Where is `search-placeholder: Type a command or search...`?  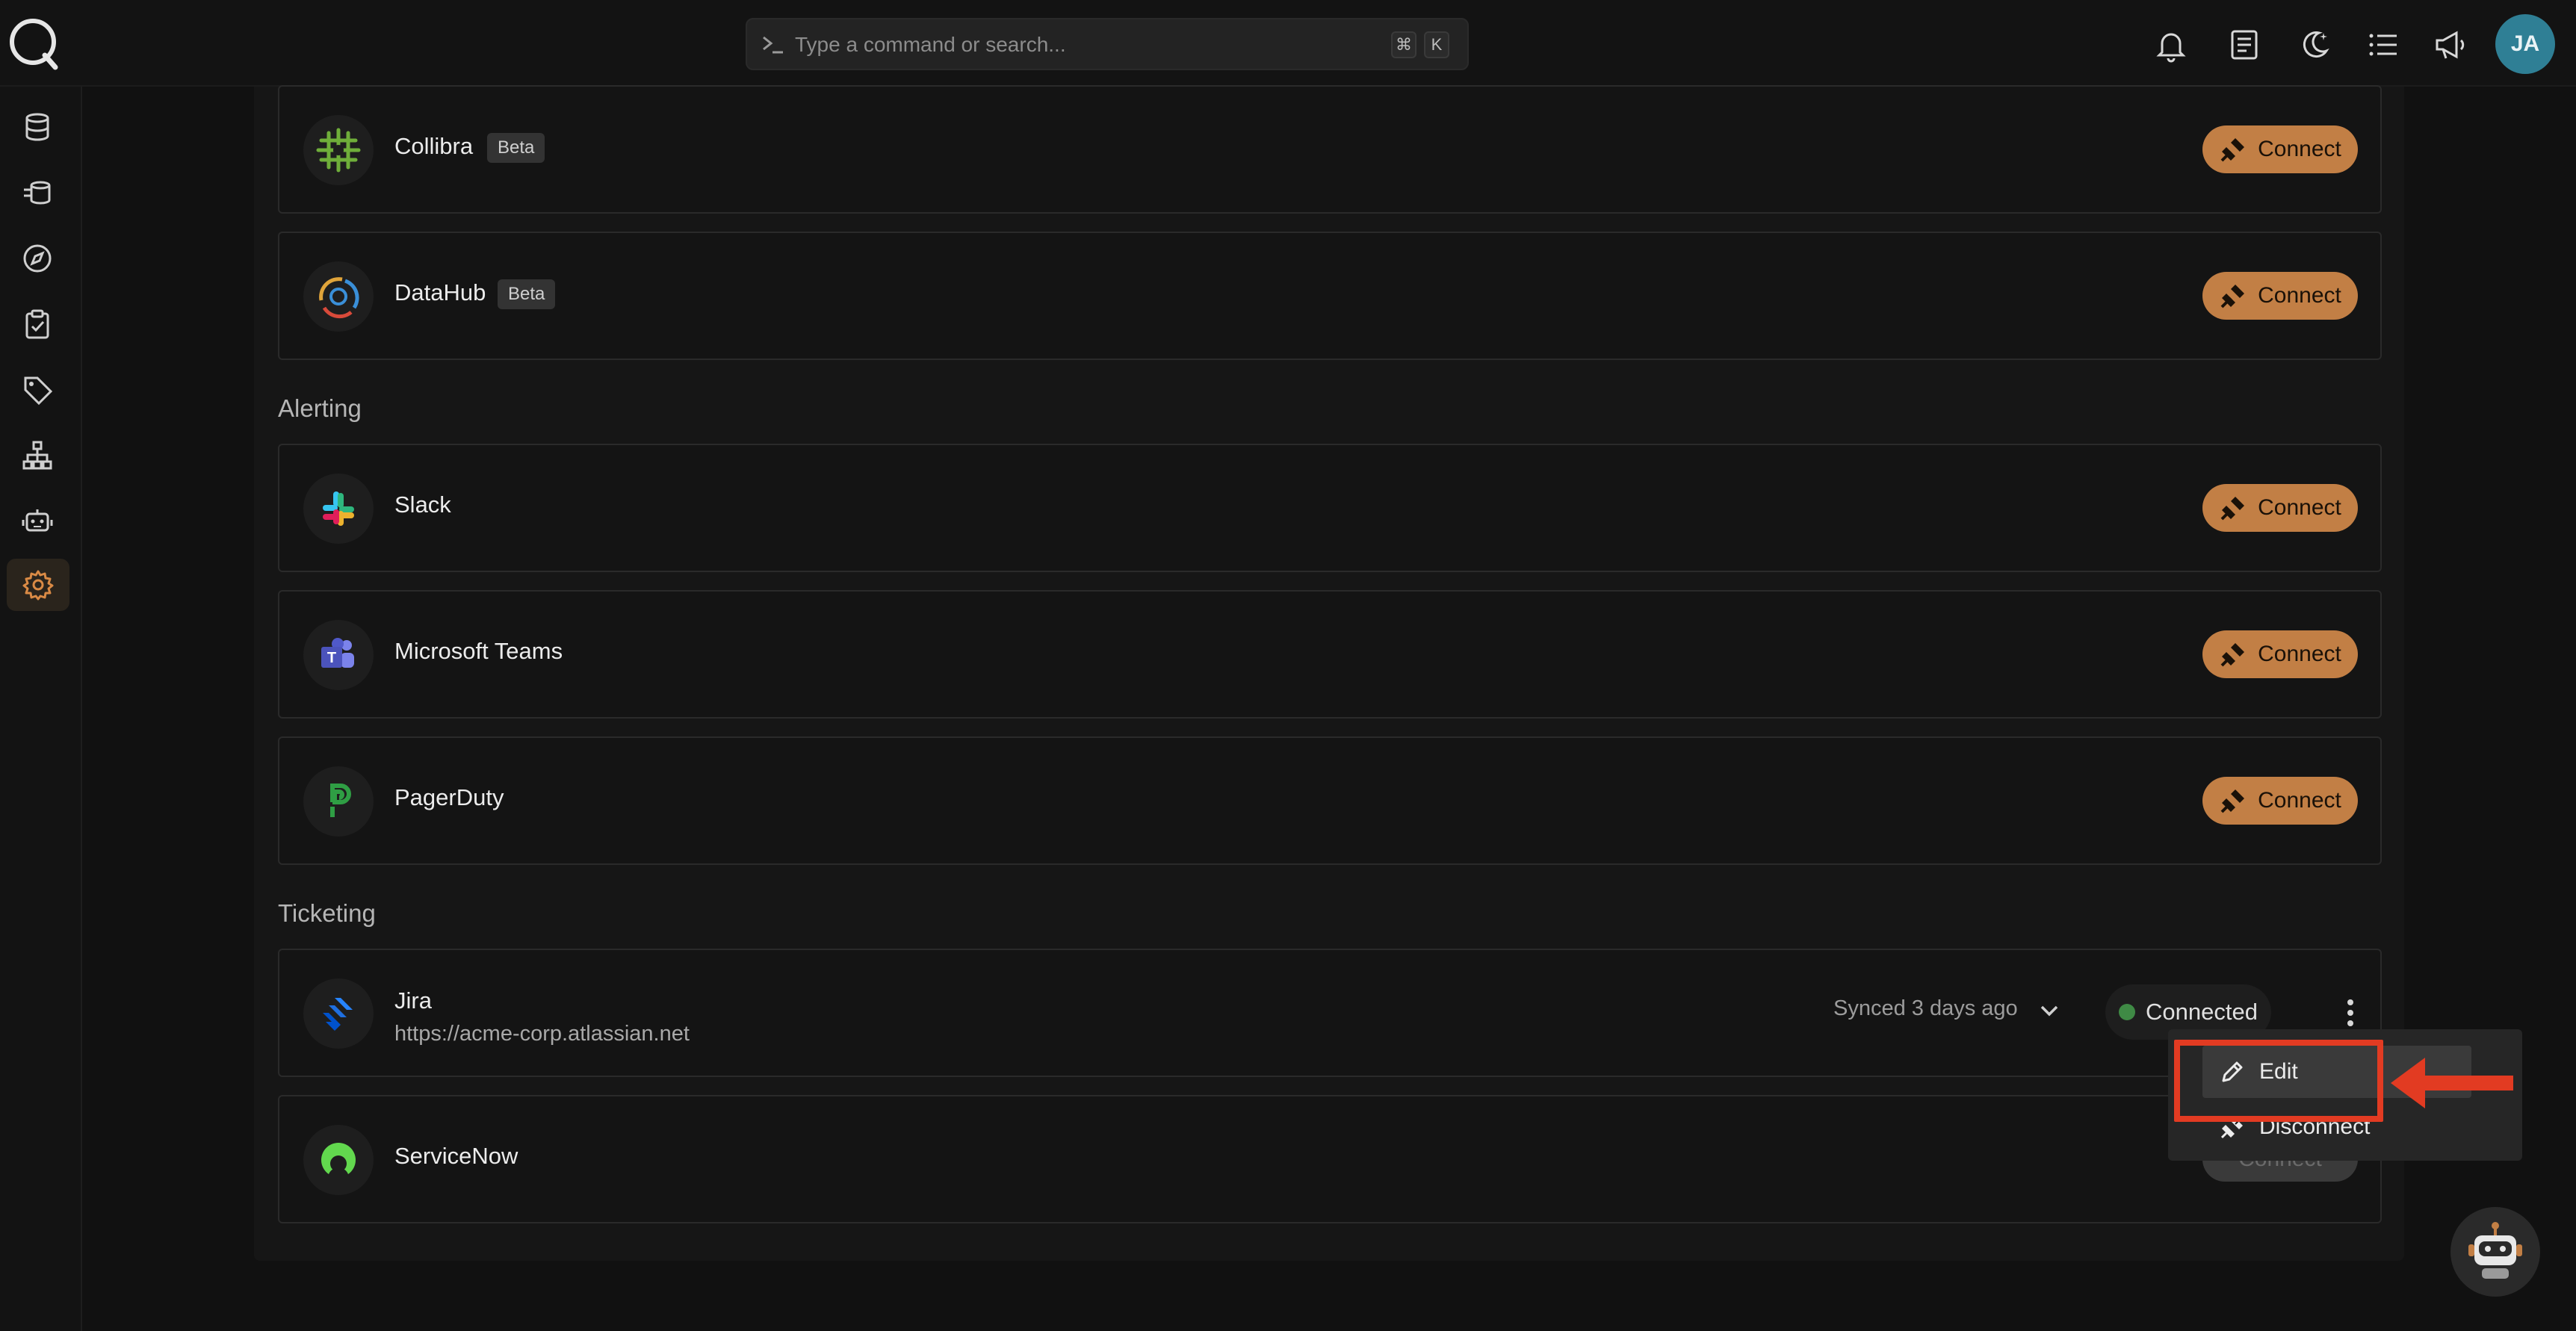
search-placeholder: Type a command or search... is located at coordinates (930, 44).